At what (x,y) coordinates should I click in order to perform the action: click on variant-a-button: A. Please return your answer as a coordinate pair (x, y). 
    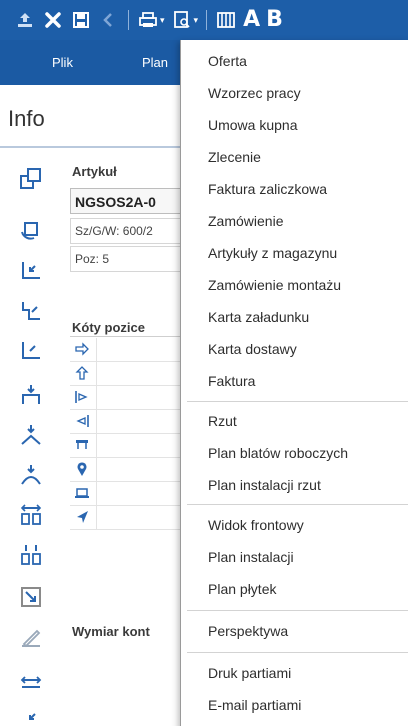
    Looking at the image, I should click on (251, 20).